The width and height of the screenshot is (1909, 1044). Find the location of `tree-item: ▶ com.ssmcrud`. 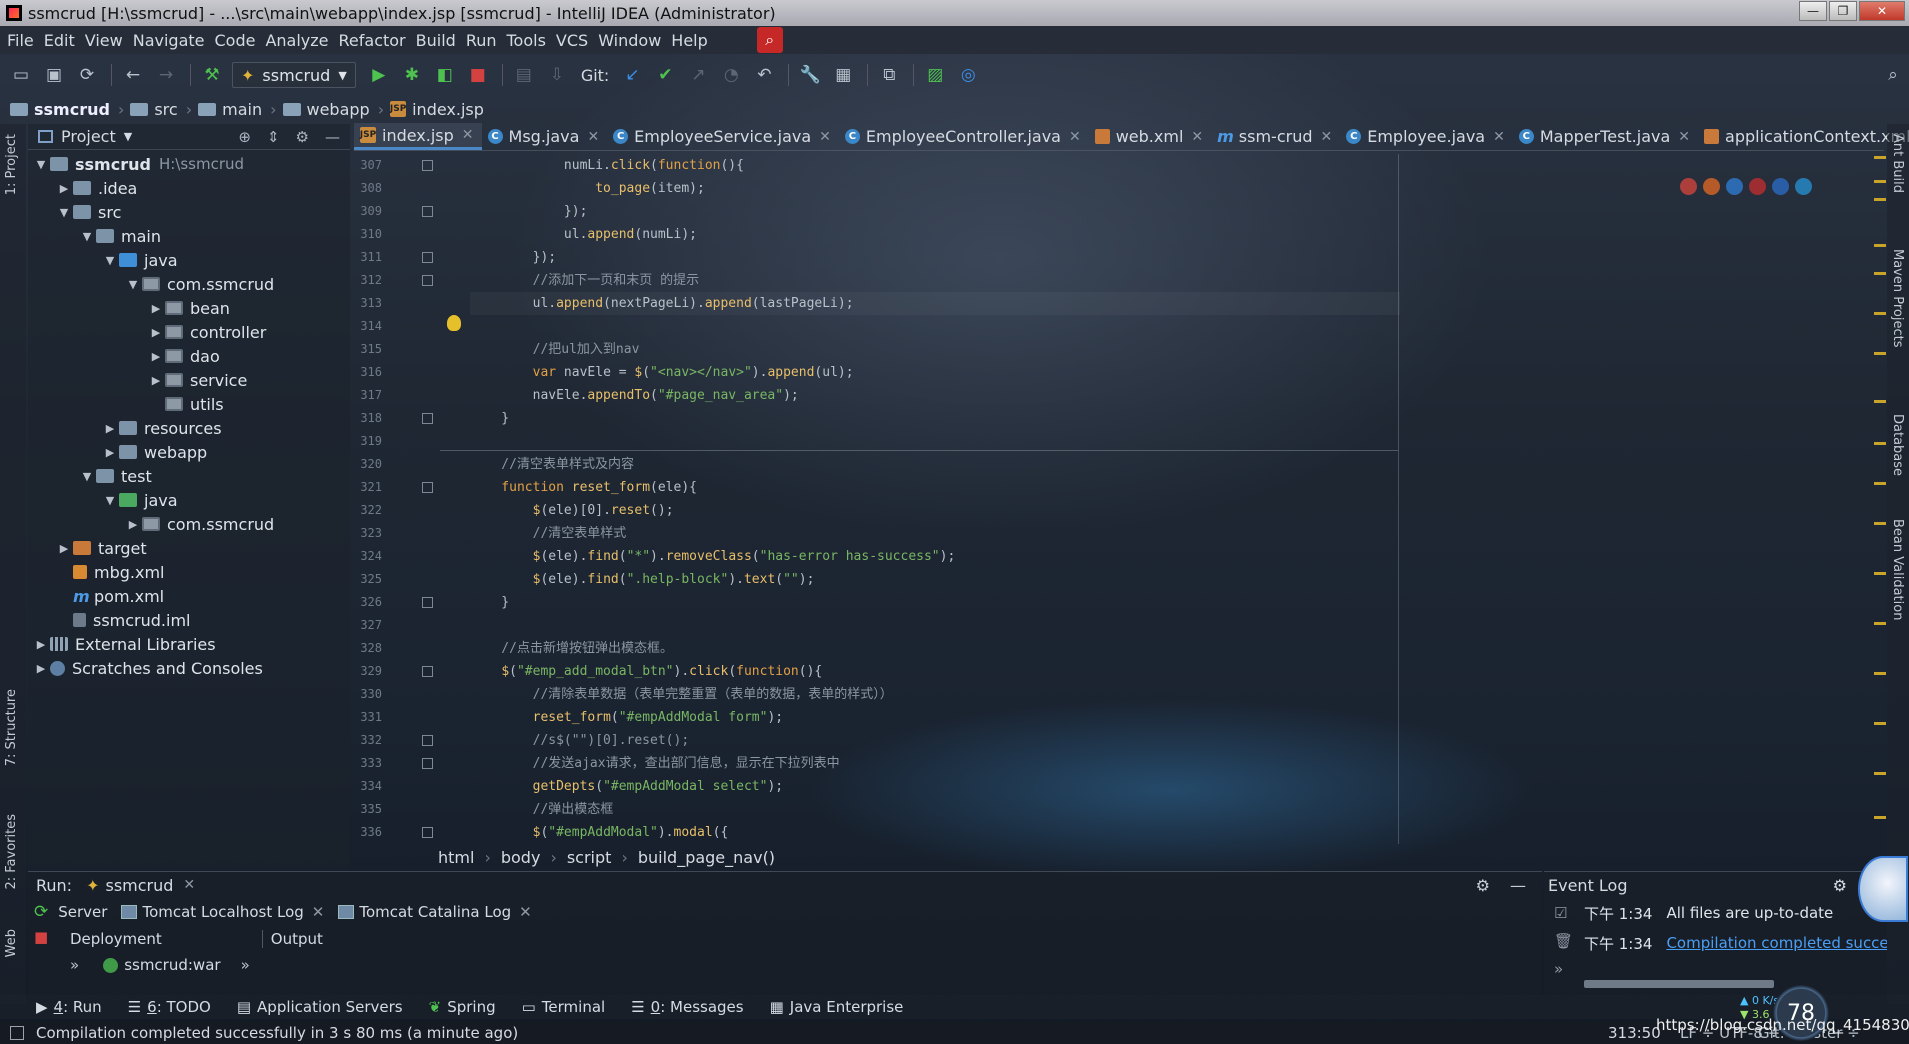

tree-item: ▶ com.ssmcrud is located at coordinates (189, 524).